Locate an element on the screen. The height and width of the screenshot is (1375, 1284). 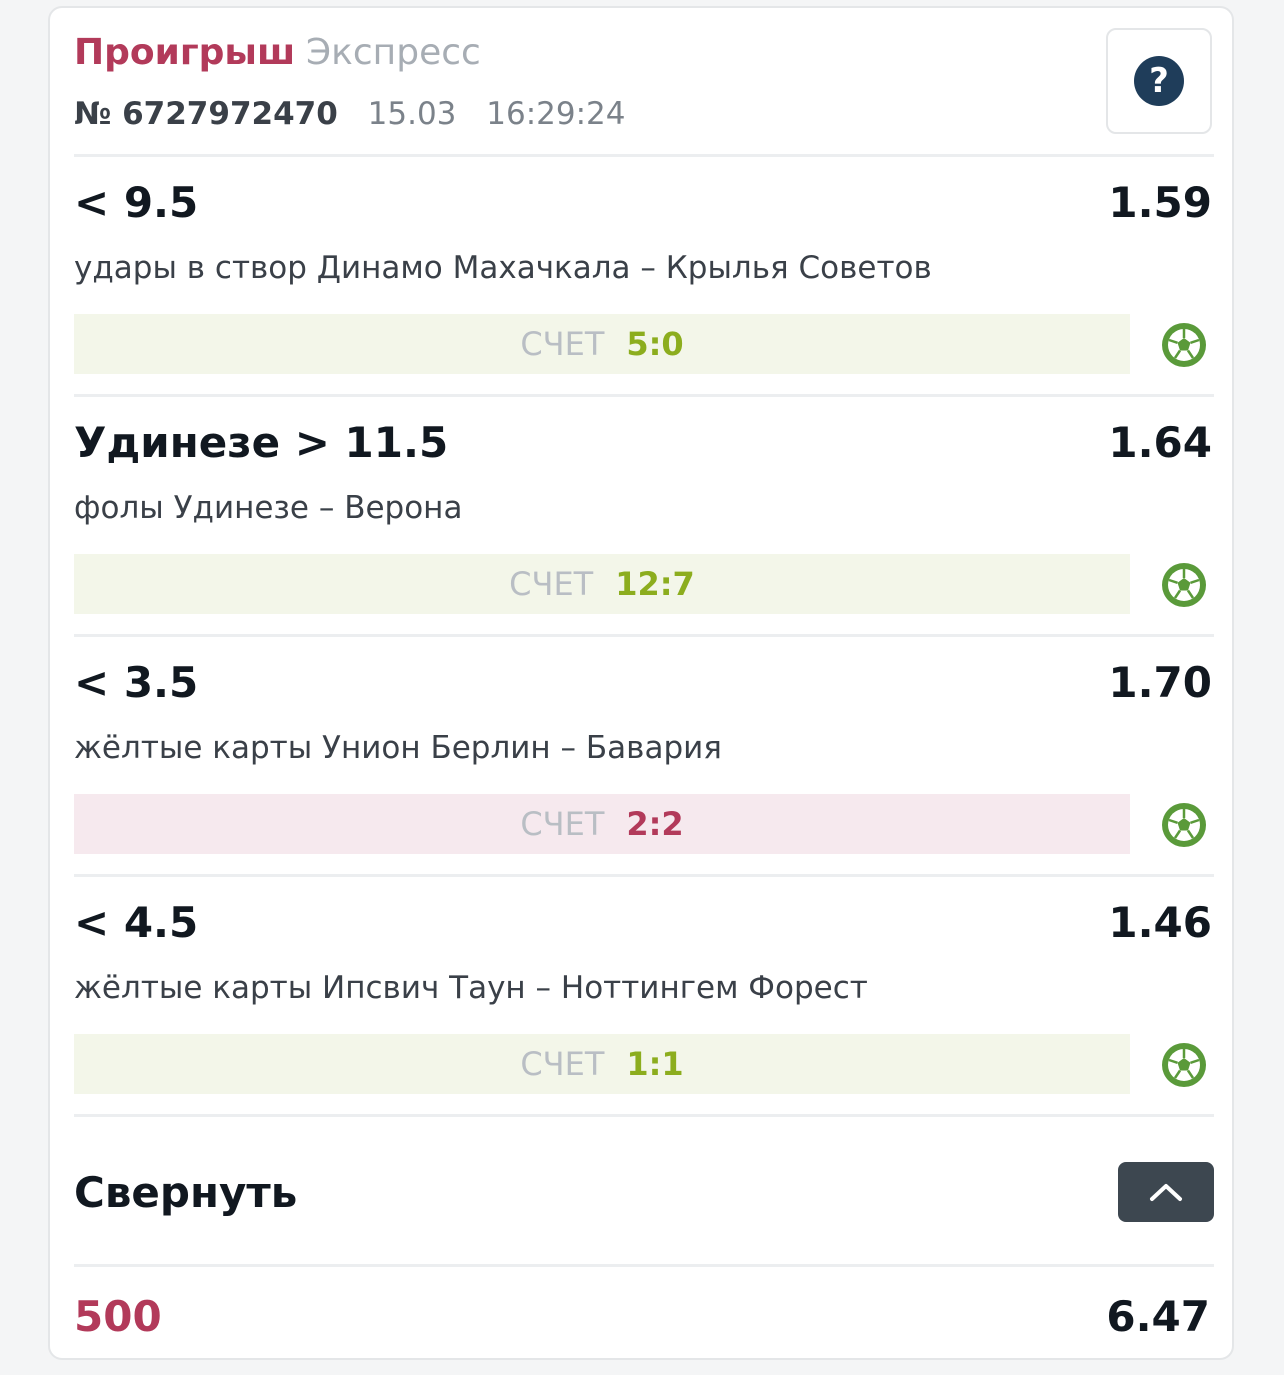
bet-type: Экспресс is located at coordinates (393, 52).